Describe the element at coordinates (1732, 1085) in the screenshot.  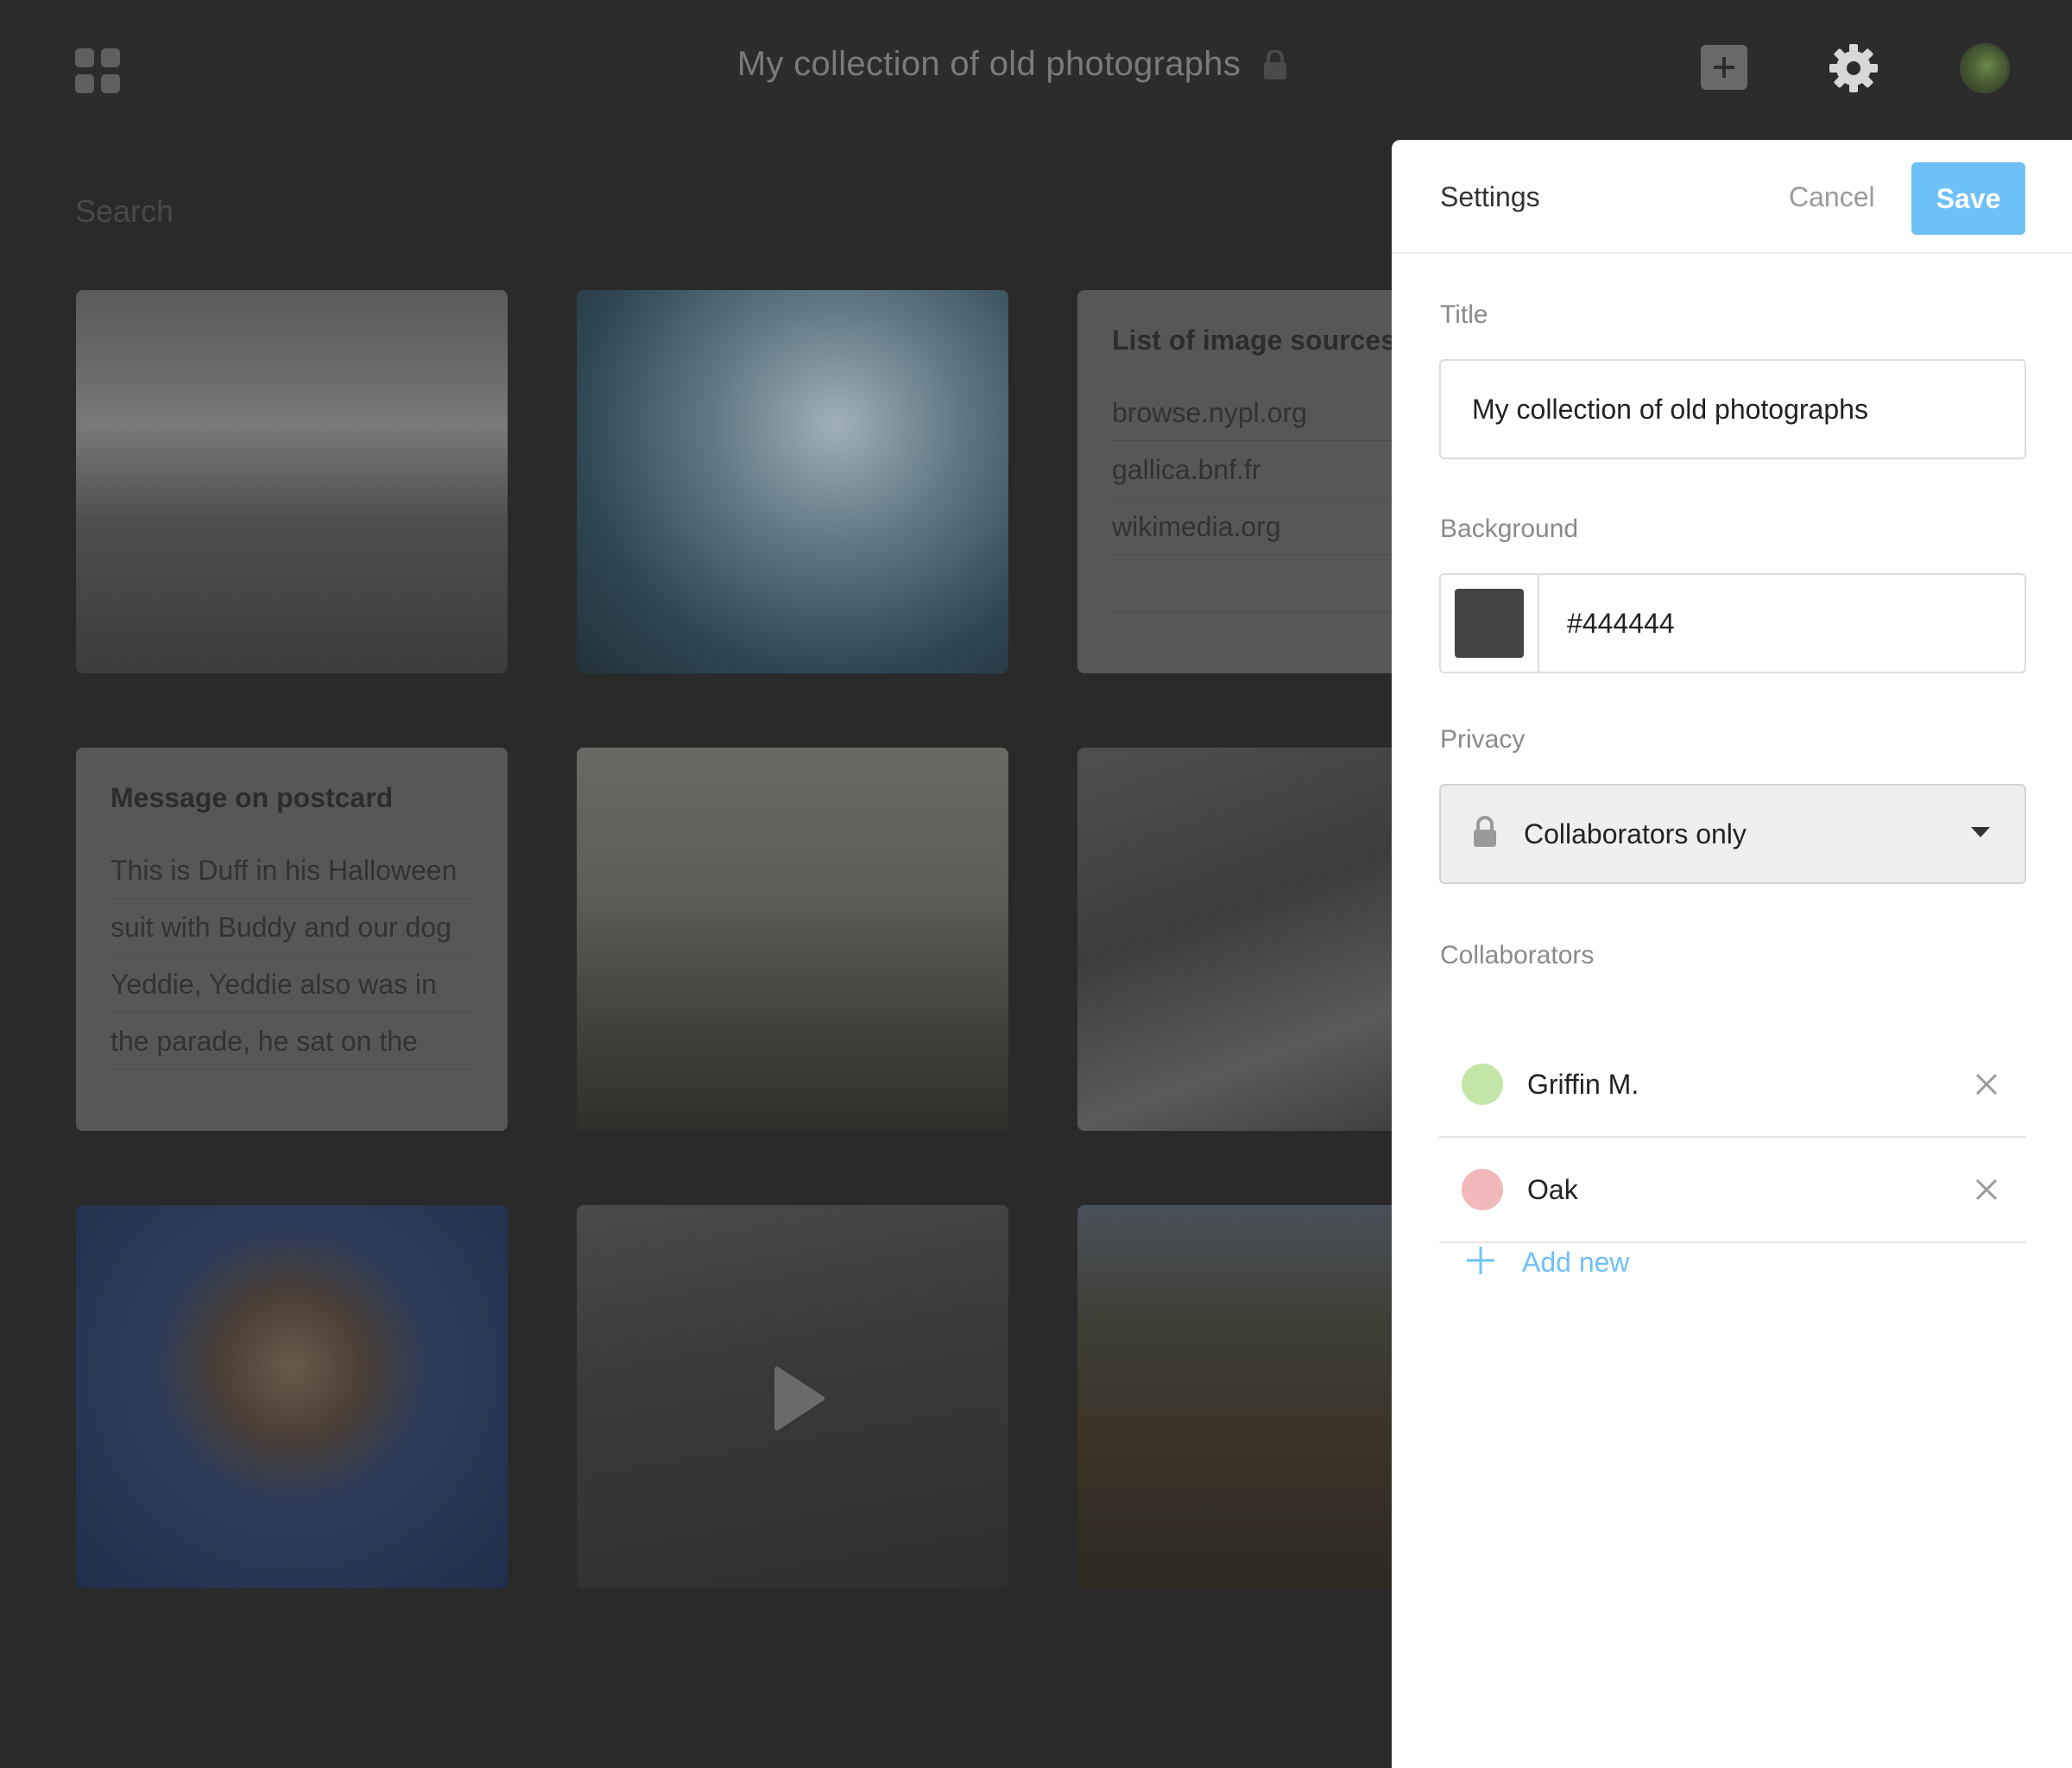
I see `collaborator-row: Griffin M.` at that location.